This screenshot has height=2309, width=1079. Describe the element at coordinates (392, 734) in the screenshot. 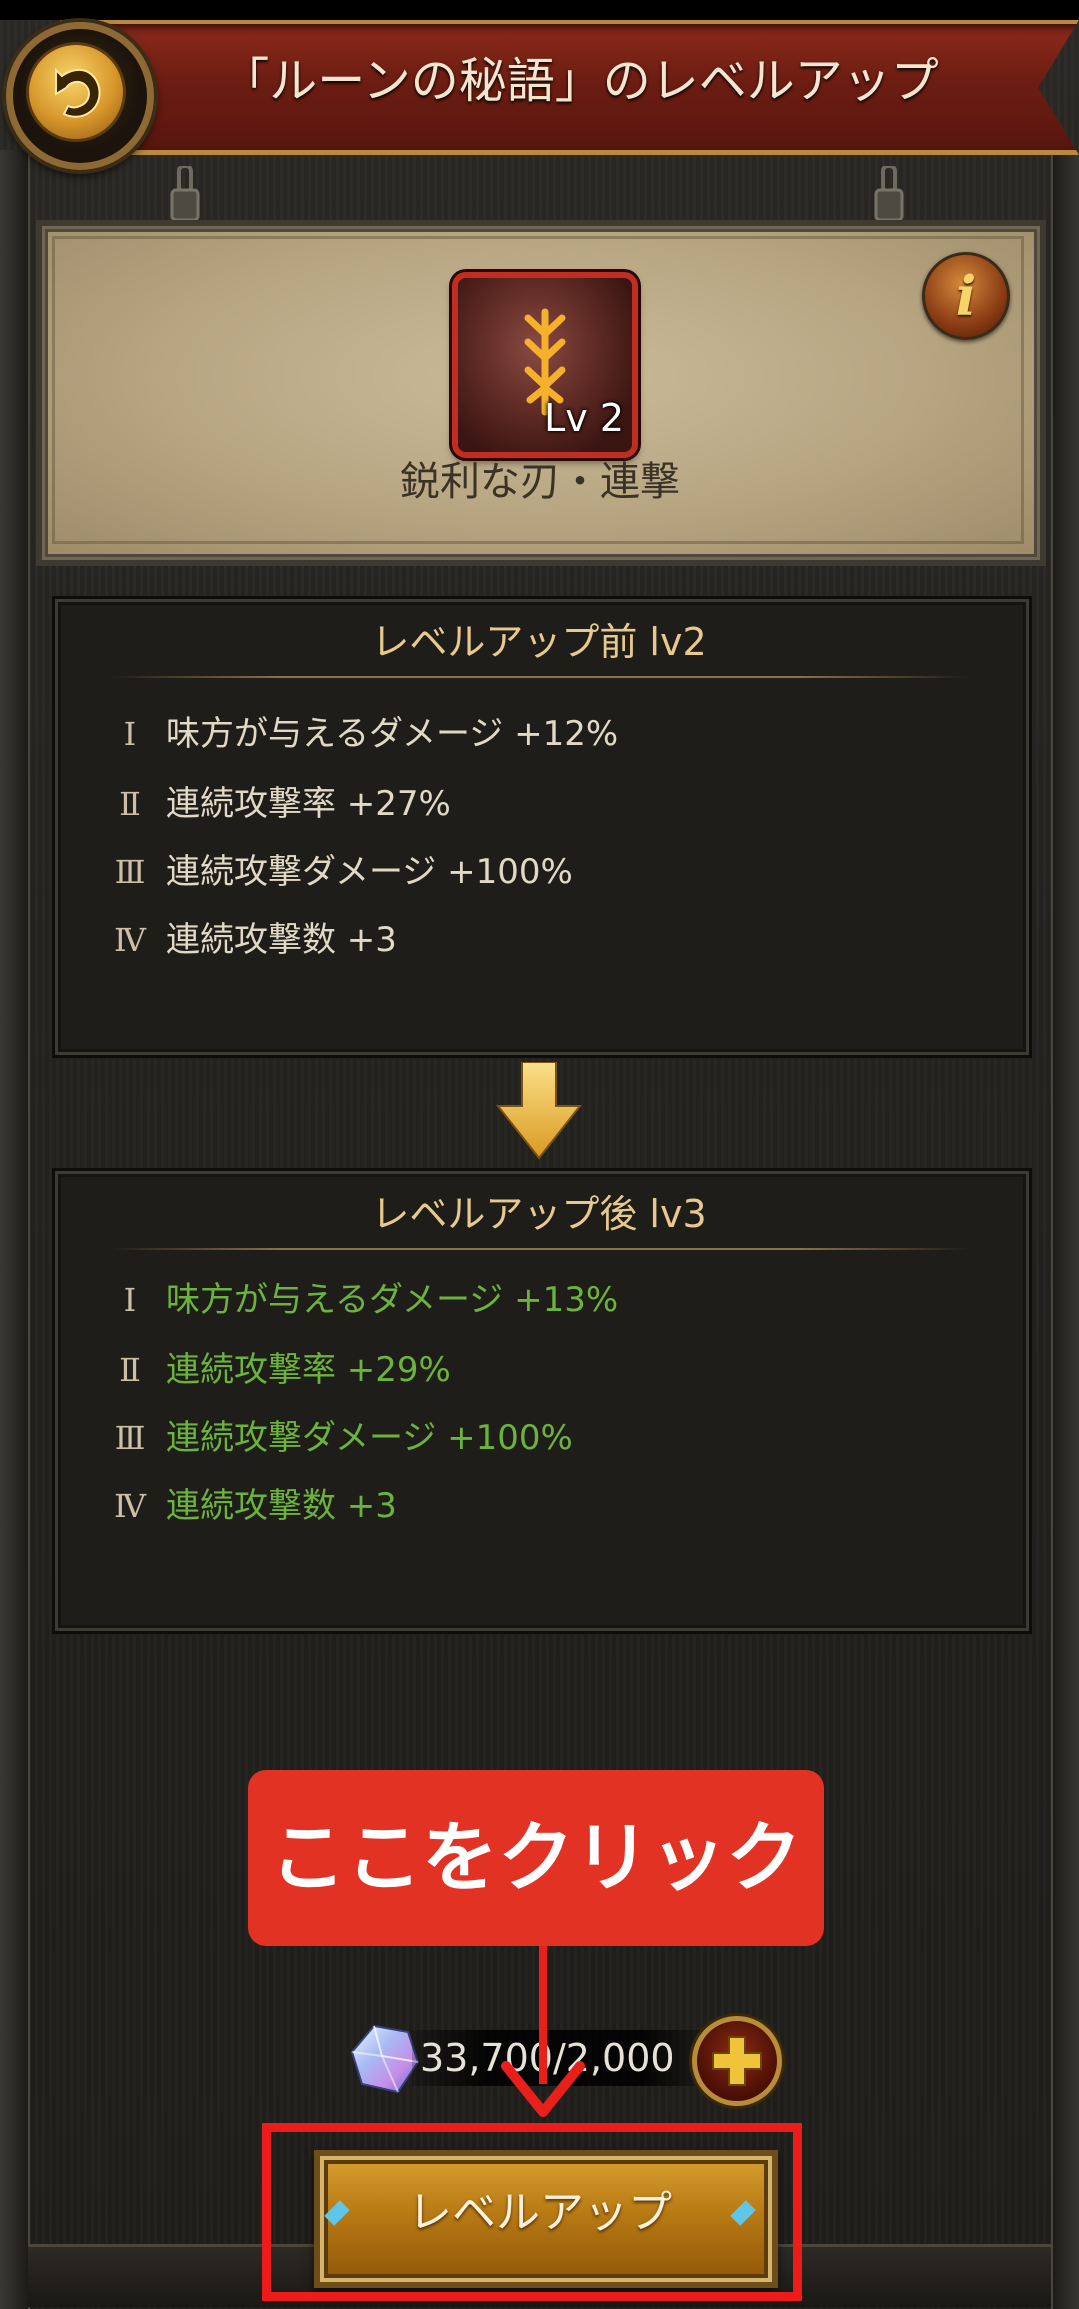

I see `before-stat-1: 味方が与えるダメージ +12%` at that location.